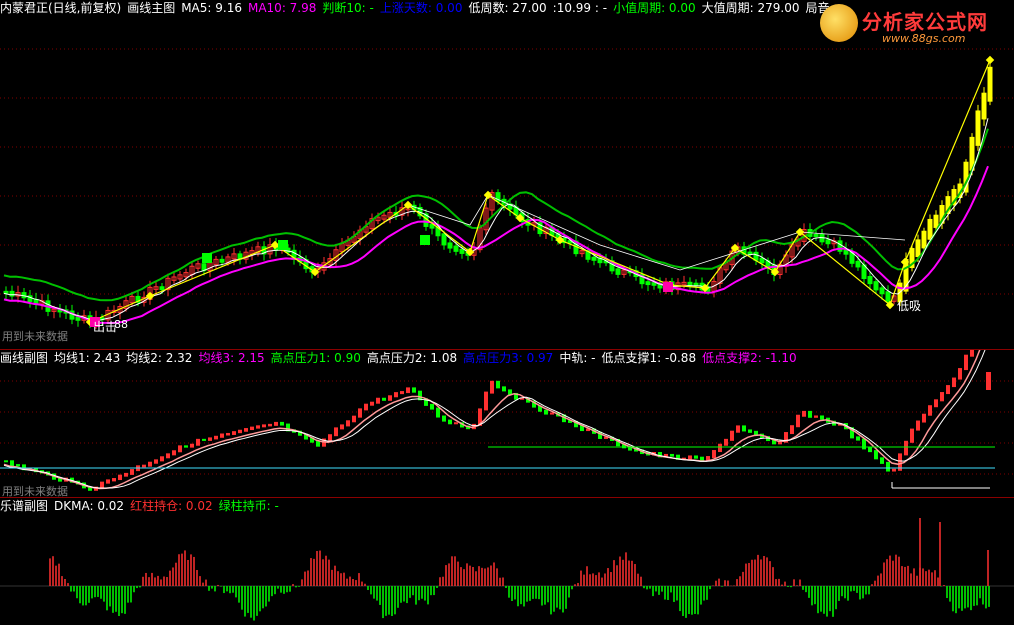 The width and height of the screenshot is (1014, 625). What do you see at coordinates (909, 306) in the screenshot?
I see `buy-signal-label: 低吸` at bounding box center [909, 306].